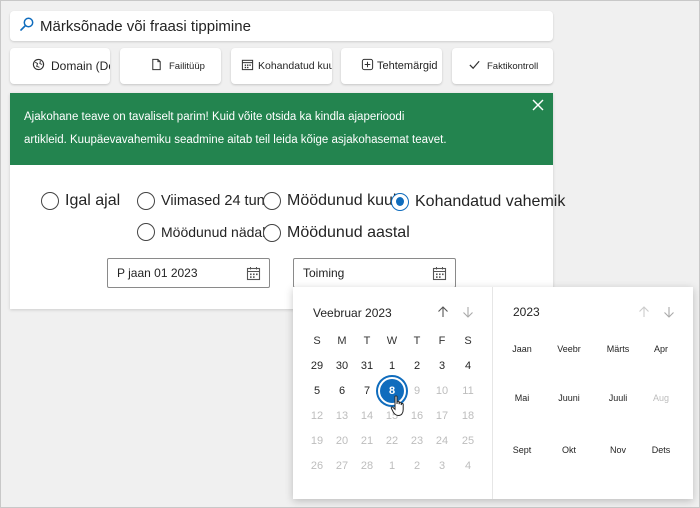 The width and height of the screenshot is (700, 508). I want to click on radio-past-month: Möödunud kuul, so click(329, 201).